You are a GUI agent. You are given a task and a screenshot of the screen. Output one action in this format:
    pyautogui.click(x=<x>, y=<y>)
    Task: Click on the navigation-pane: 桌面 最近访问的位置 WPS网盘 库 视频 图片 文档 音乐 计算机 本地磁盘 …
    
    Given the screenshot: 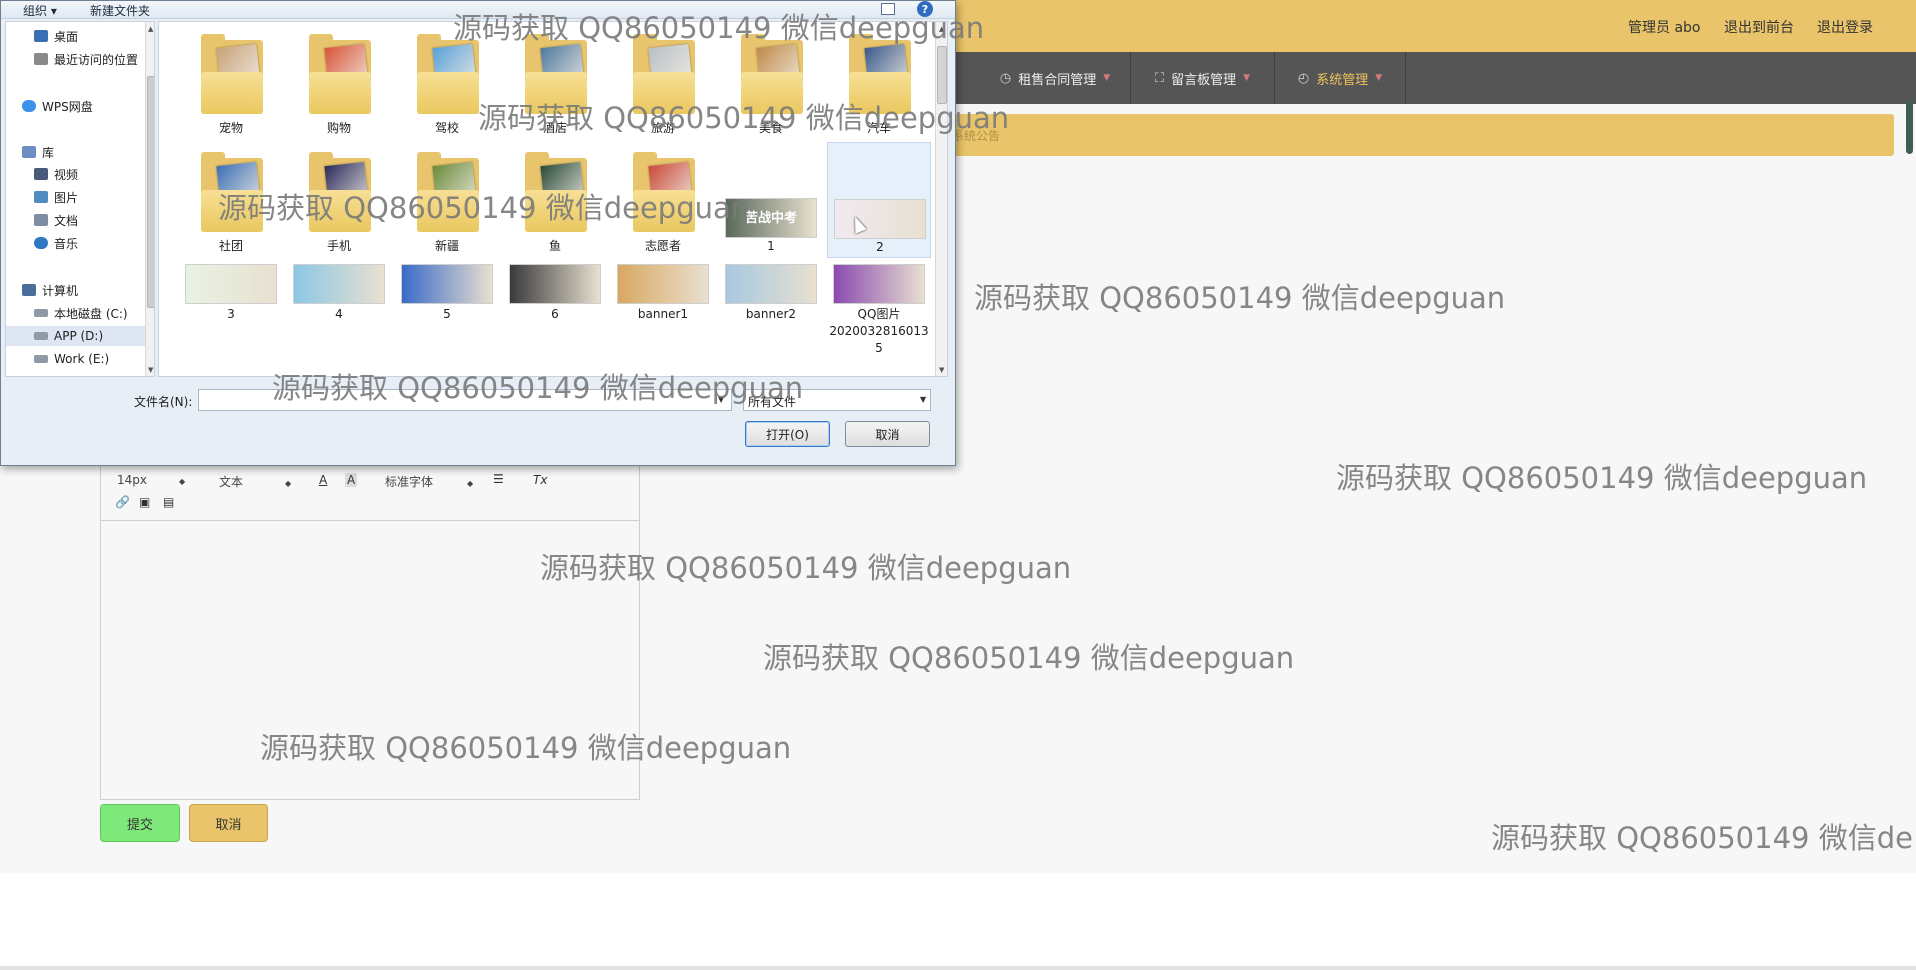 What is the action you would take?
    pyautogui.click(x=80, y=199)
    